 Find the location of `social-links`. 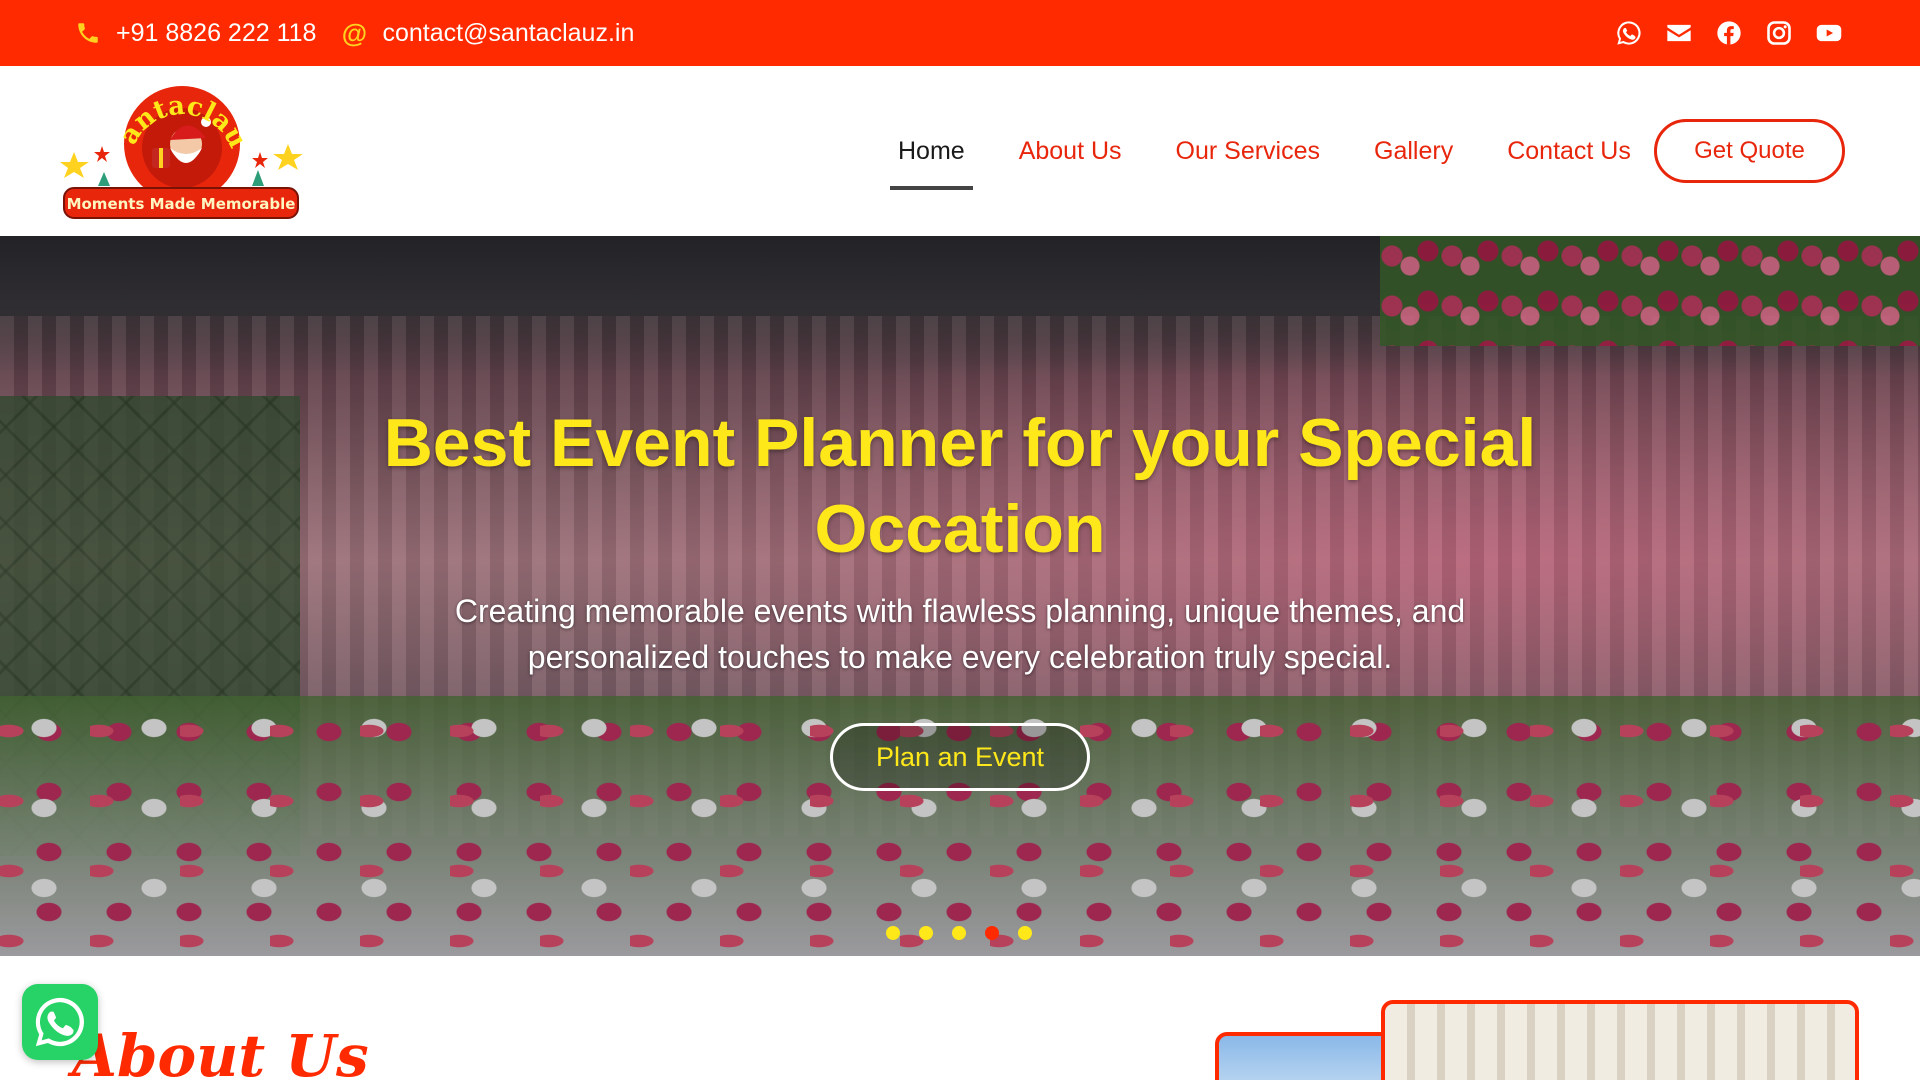

social-links is located at coordinates (1730, 33).